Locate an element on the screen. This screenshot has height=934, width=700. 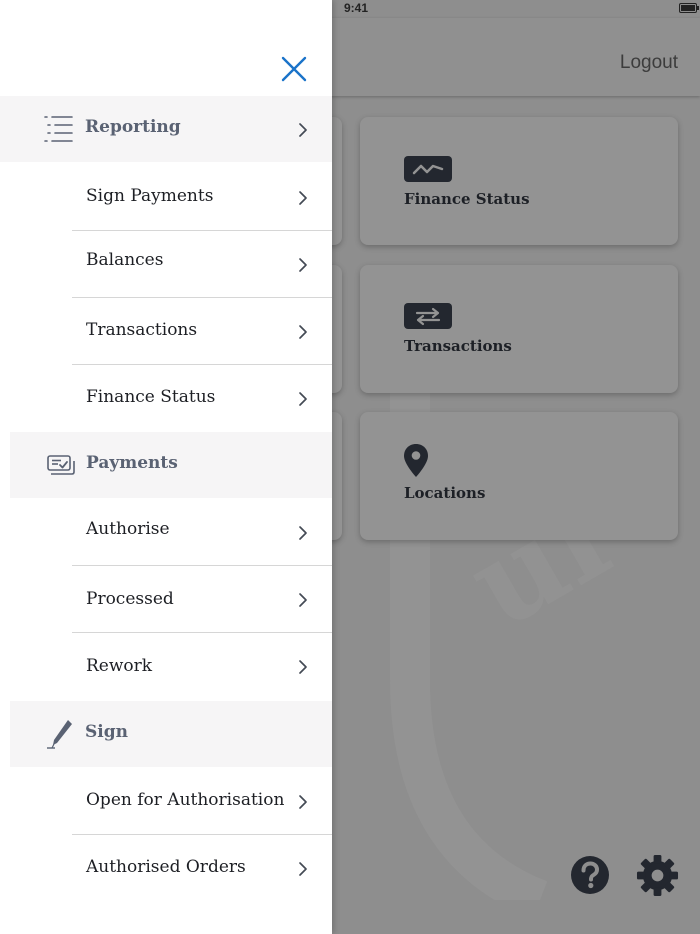
menu-item-label: Processed is located at coordinates (130, 599).